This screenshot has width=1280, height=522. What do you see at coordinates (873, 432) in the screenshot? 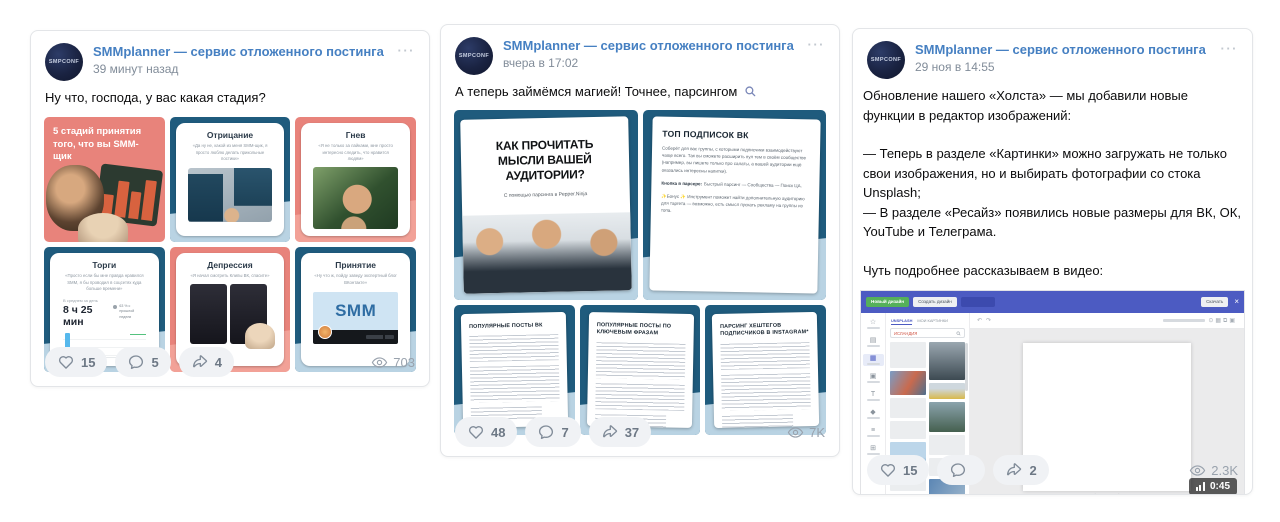
I see `sidebar-layers-icon: ≡` at bounding box center [873, 432].